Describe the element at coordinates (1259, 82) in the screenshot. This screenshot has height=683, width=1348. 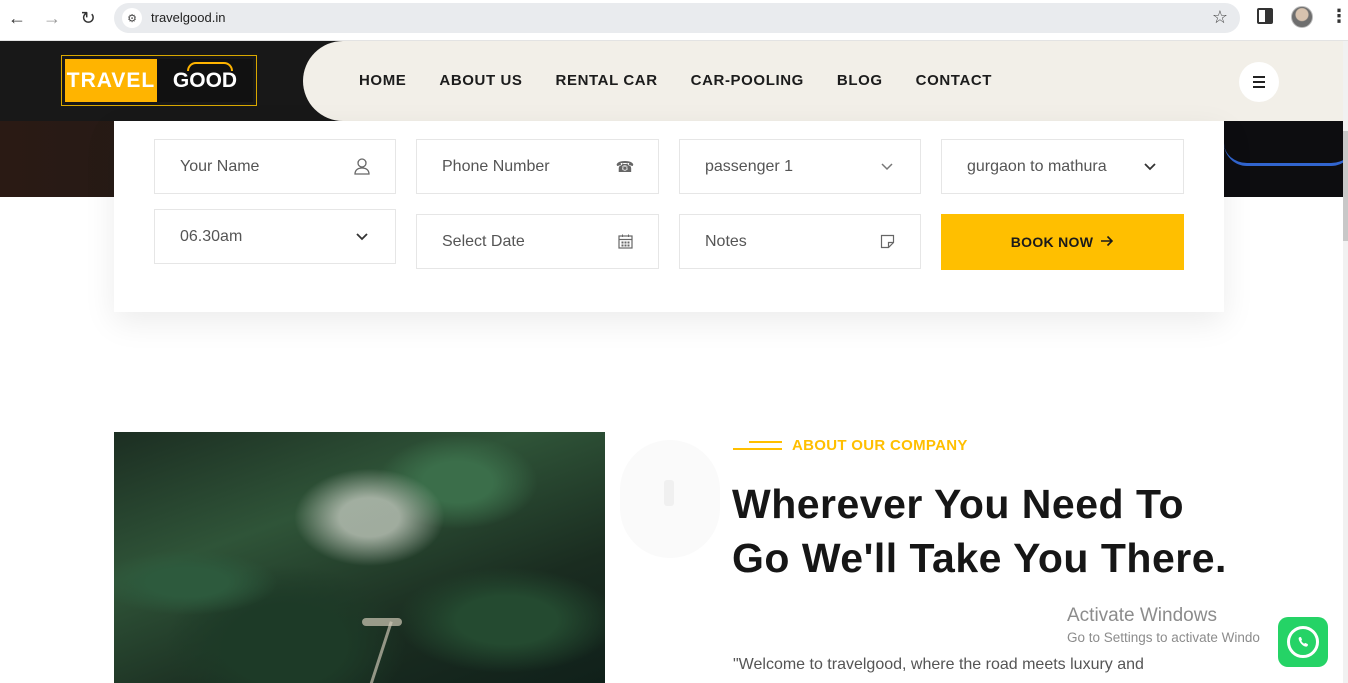
I see `hamburger-menu-icon` at that location.